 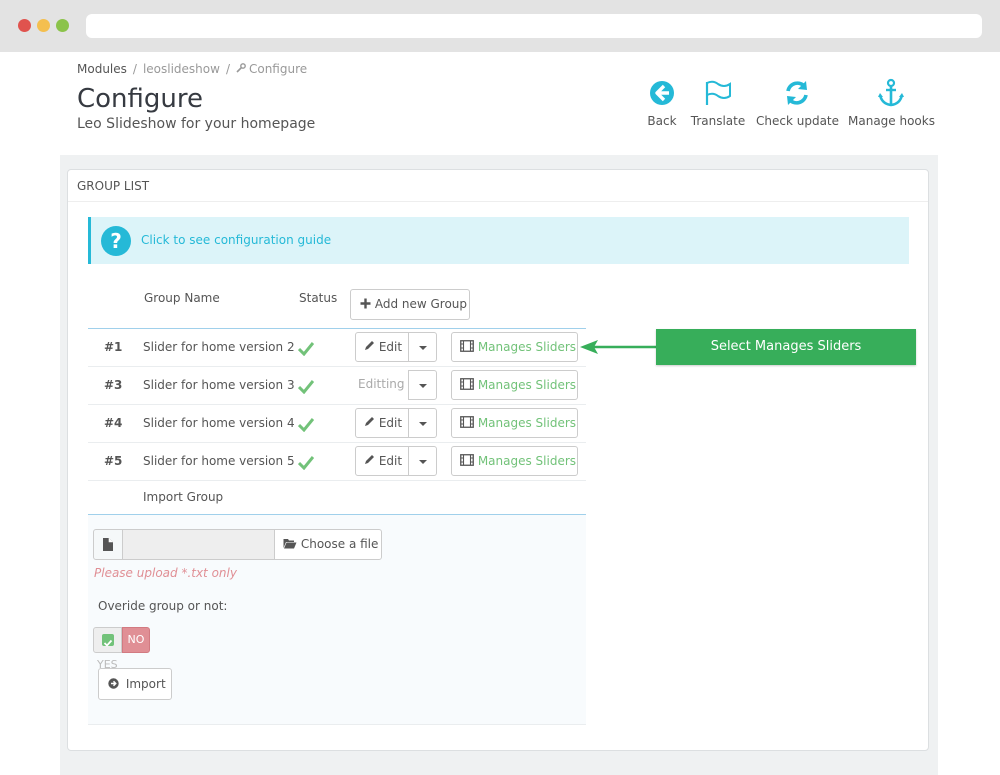 I want to click on row-name: Slider for home version 2, so click(x=219, y=347).